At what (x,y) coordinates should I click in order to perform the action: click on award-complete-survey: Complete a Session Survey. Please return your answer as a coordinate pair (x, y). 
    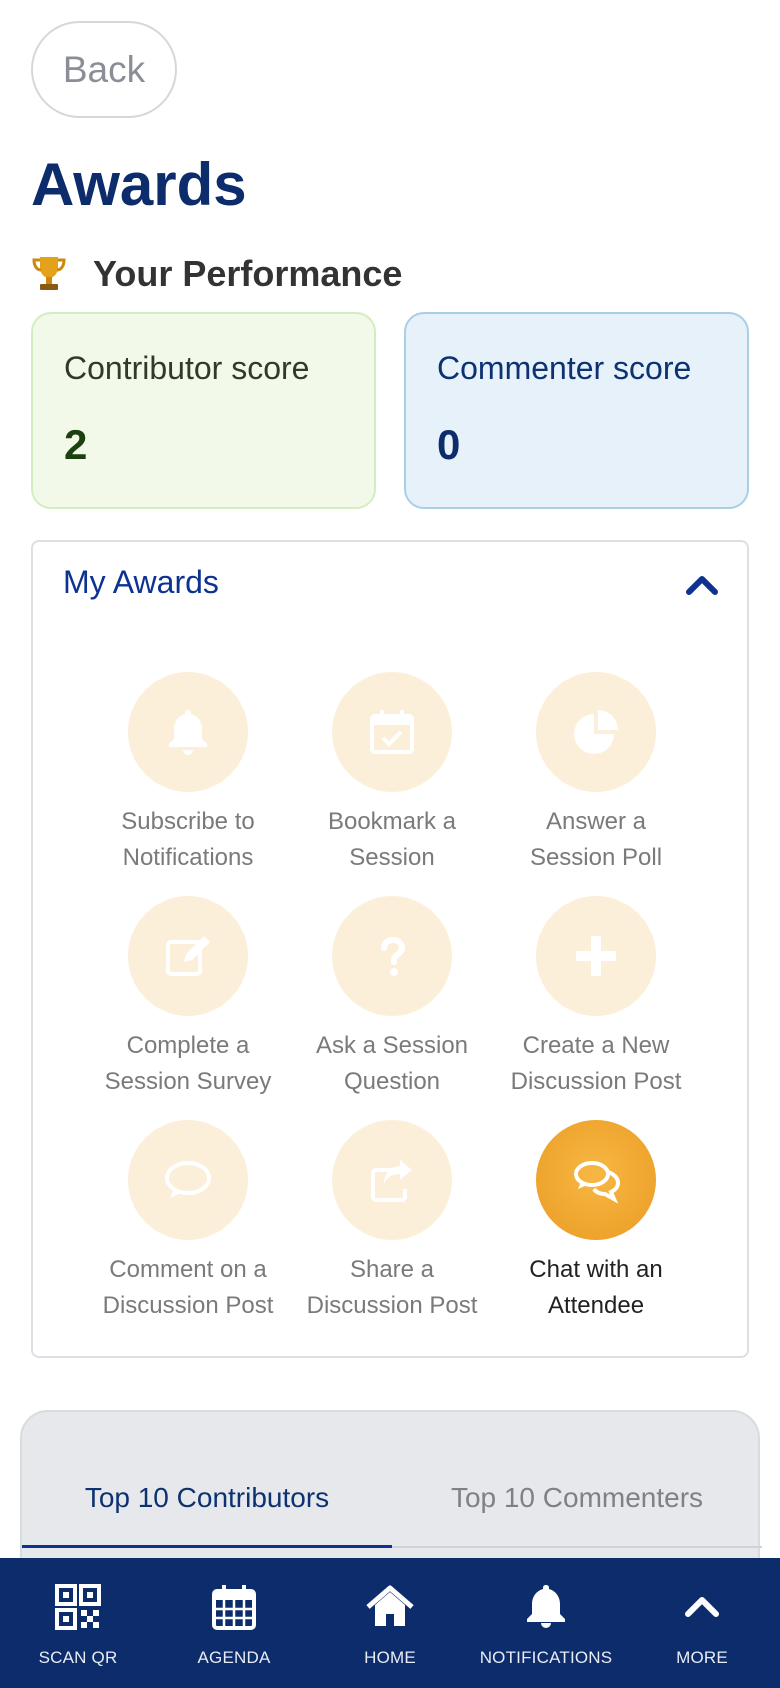
    Looking at the image, I should click on (188, 998).